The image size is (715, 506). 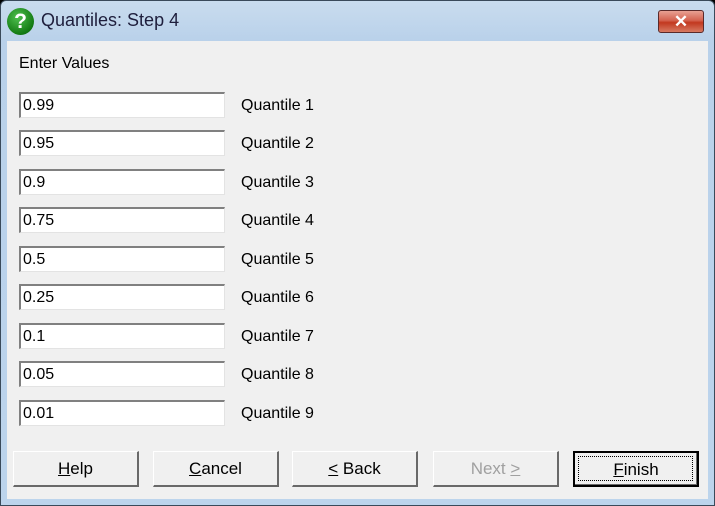 What do you see at coordinates (277, 220) in the screenshot?
I see `quantile-4-label: Quantile 4` at bounding box center [277, 220].